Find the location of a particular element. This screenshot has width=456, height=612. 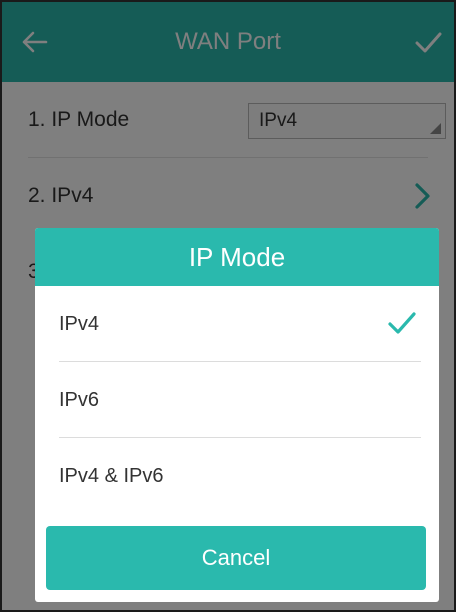

option-label: IPv4 & IPv6 is located at coordinates (111, 476).